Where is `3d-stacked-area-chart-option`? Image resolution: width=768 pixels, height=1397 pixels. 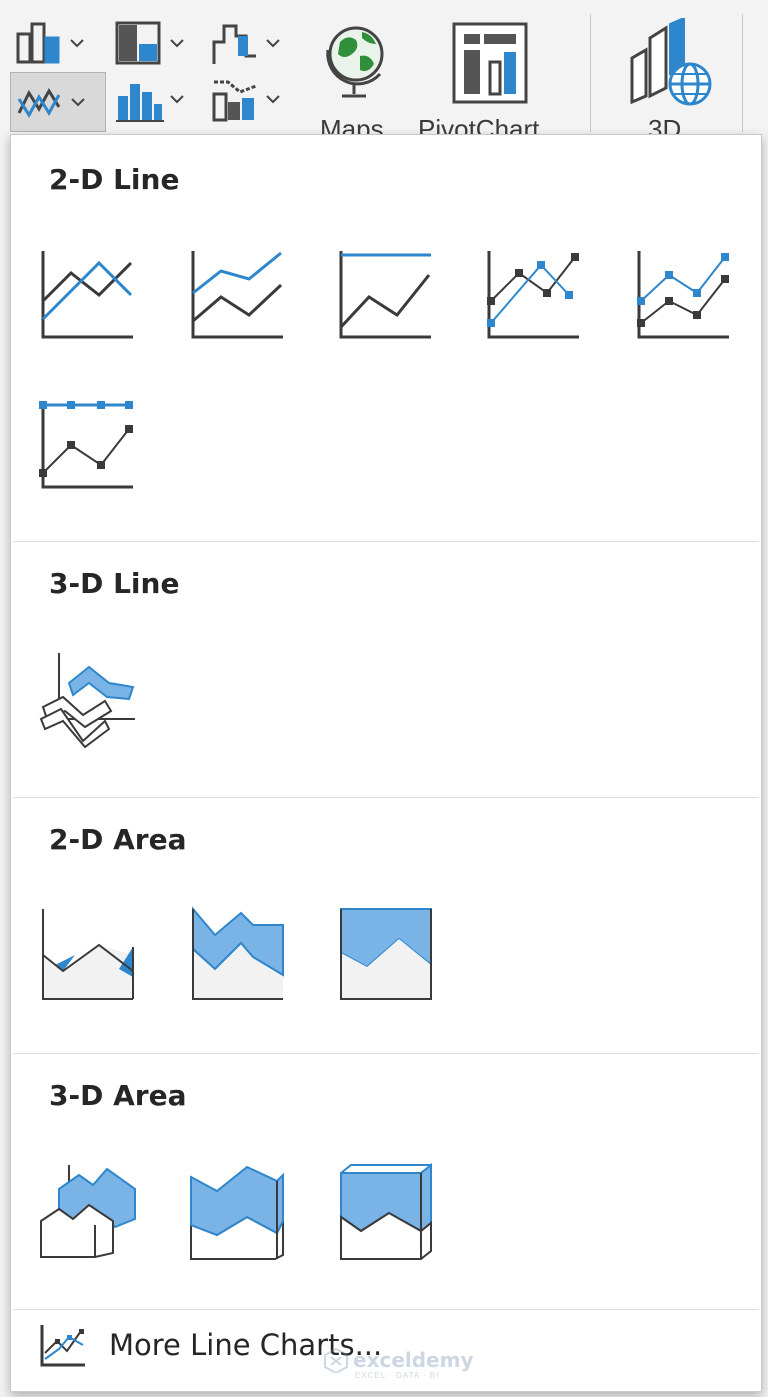
3d-stacked-area-chart-option is located at coordinates (239, 1211).